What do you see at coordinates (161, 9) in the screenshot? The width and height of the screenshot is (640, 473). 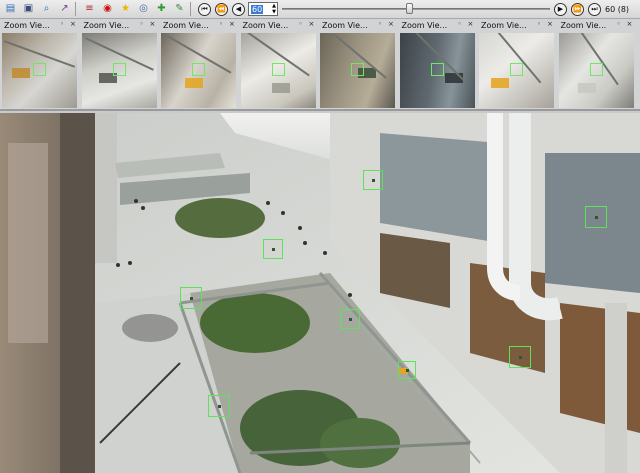 I see `add-icon: ✚` at bounding box center [161, 9].